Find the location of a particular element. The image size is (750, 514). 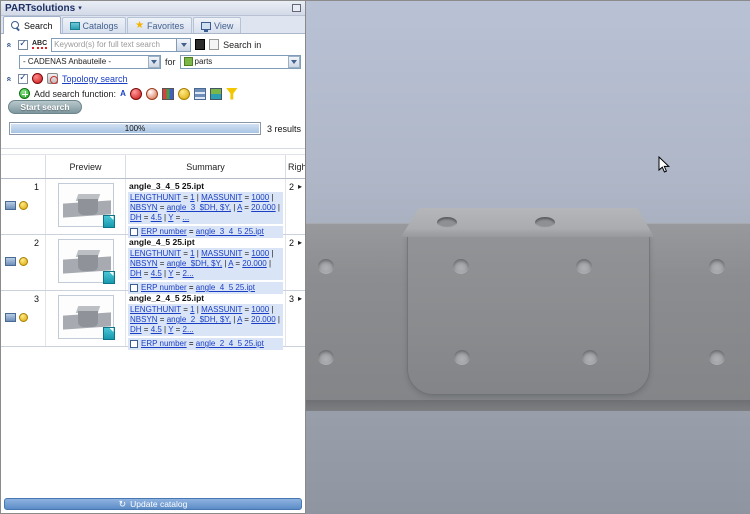

start-search-label: Start search is located at coordinates (45, 107).